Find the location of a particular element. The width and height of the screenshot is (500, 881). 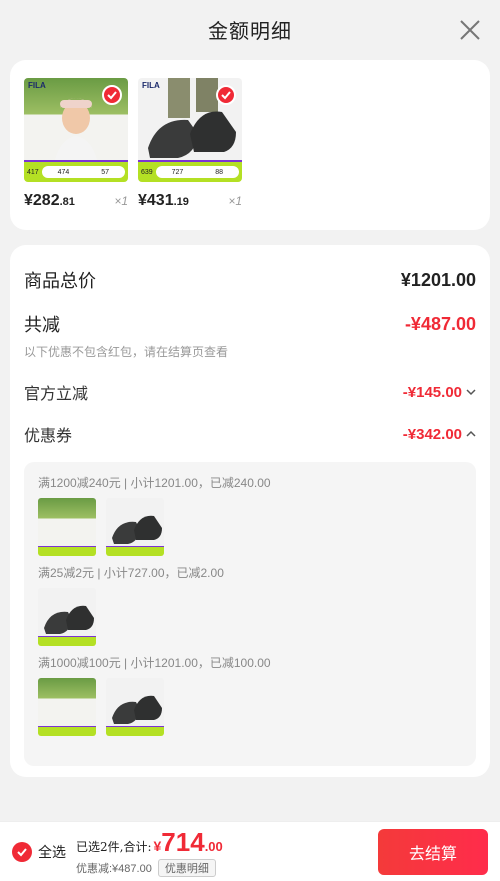

coupon-rule: 满1000减100元 | 小计1201.00，已减100.00 is located at coordinates (154, 663).